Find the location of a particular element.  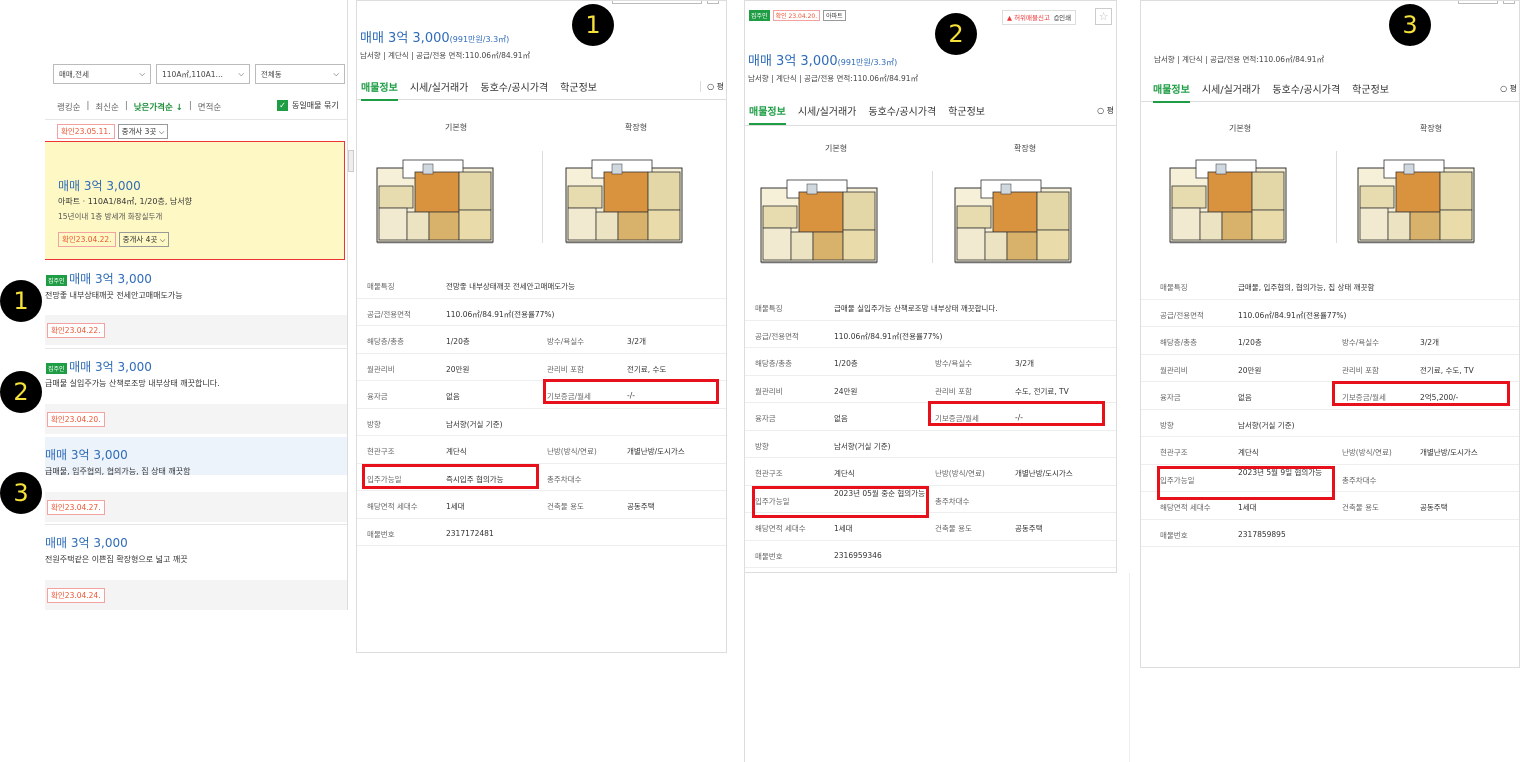

area-select: 110A㎡,110A1… ⌵ is located at coordinates (203, 74).